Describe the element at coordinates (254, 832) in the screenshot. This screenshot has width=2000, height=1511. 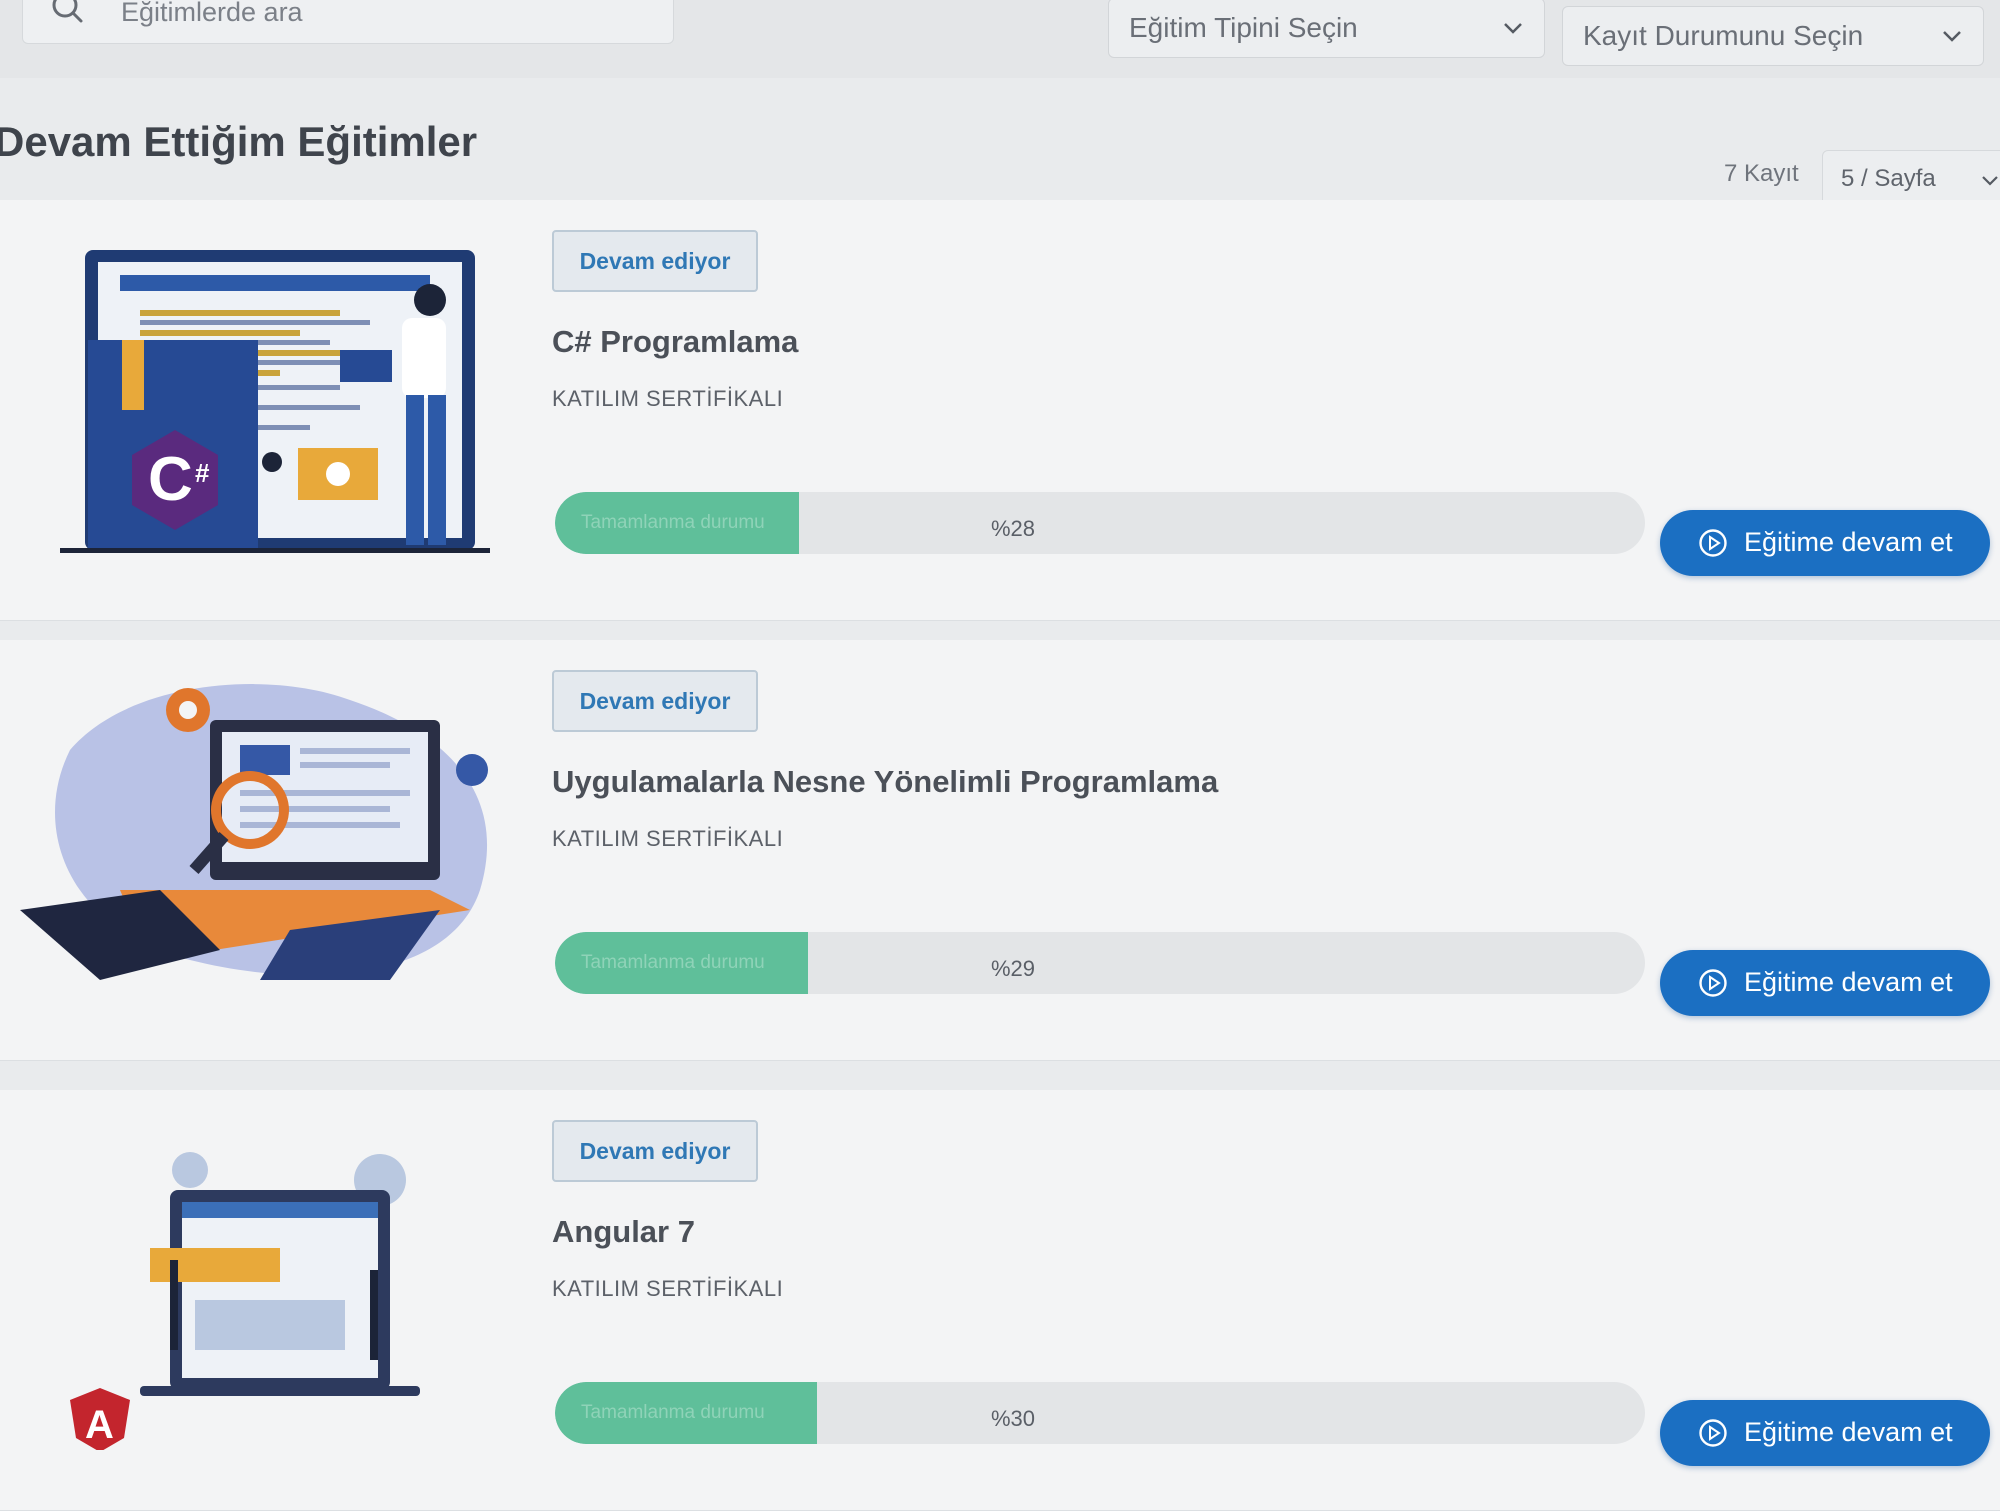
I see `oop-illustration-icon` at that location.